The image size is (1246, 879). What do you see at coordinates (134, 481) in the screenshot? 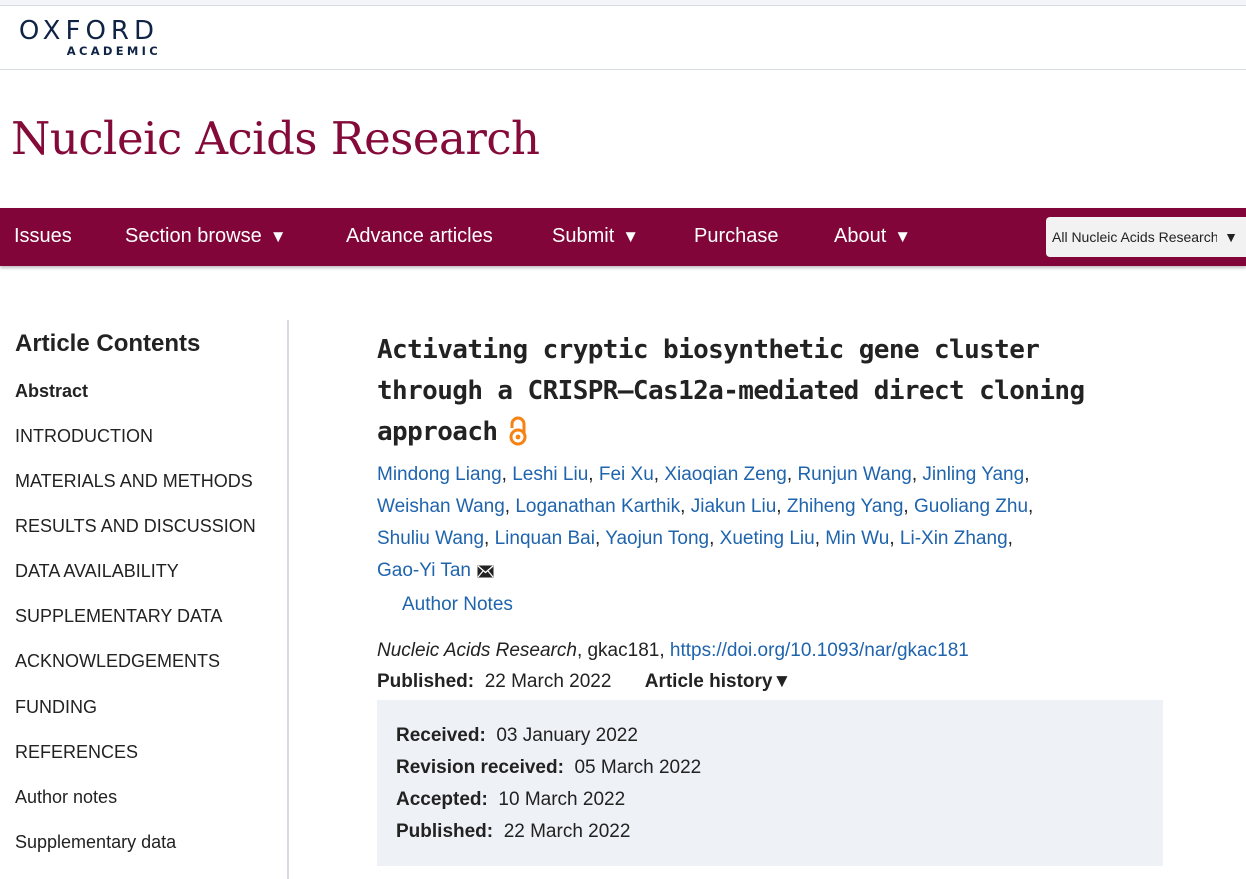
I see `toc-materials-methods: MATERIALS AND METHODS` at bounding box center [134, 481].